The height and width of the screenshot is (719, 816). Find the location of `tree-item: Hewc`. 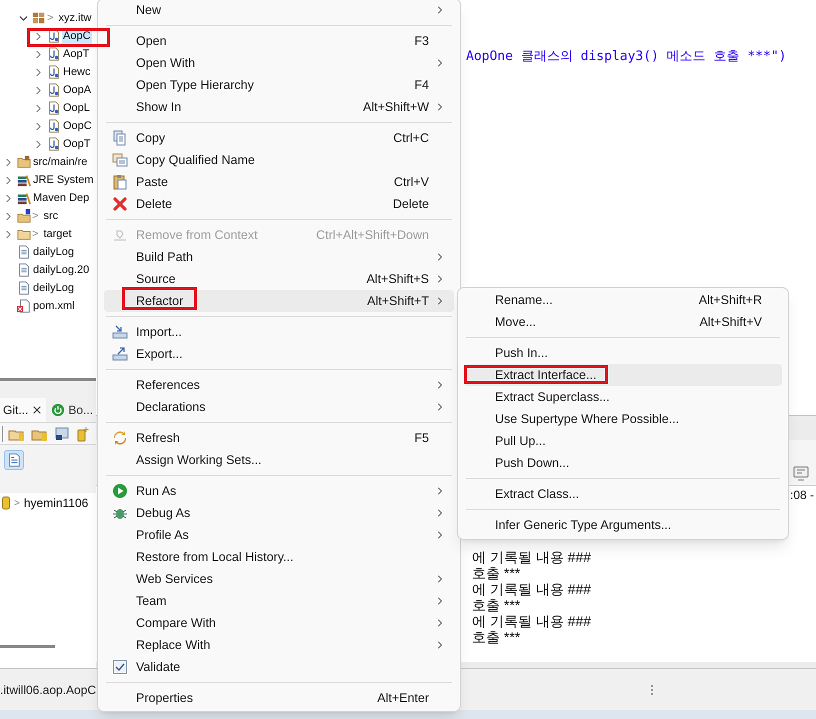

tree-item: Hewc is located at coordinates (77, 72).